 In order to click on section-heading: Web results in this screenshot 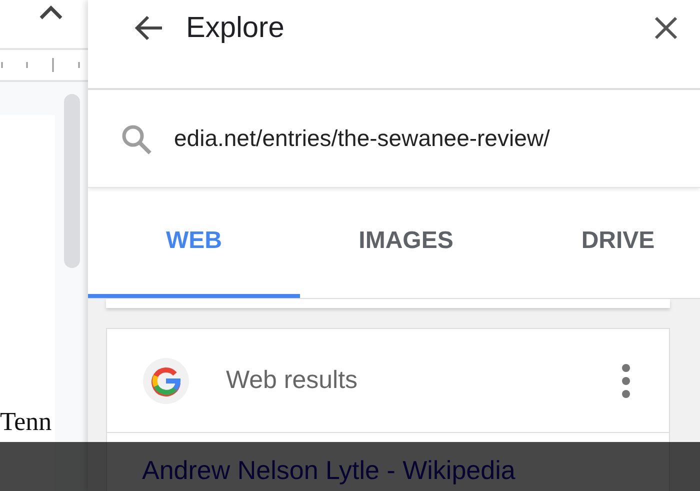, I will do `click(292, 380)`.